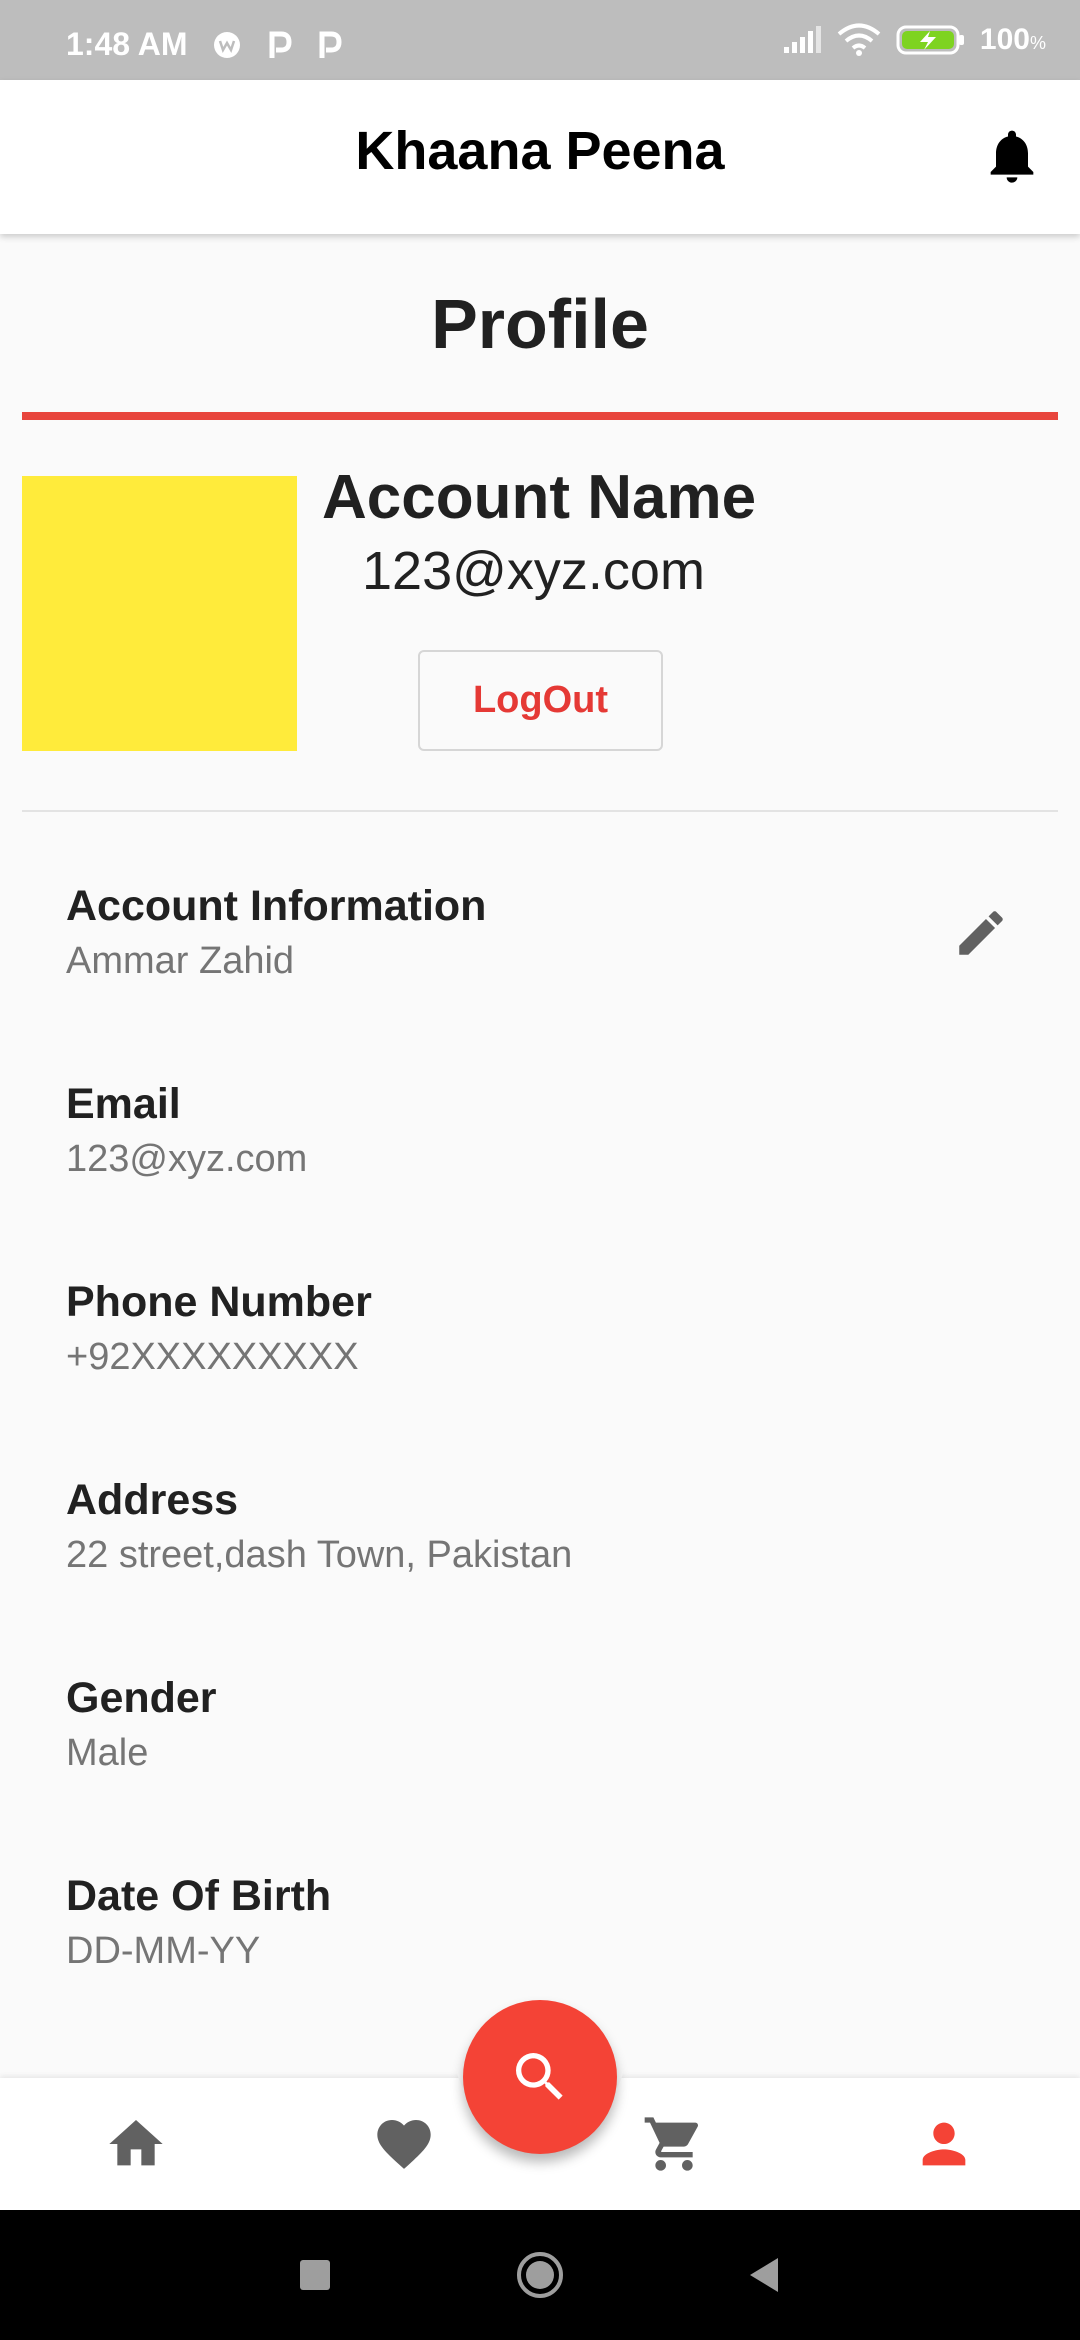 This screenshot has height=2340, width=1080. Describe the element at coordinates (516, 1724) in the screenshot. I see `info-gender: Gender Male` at that location.